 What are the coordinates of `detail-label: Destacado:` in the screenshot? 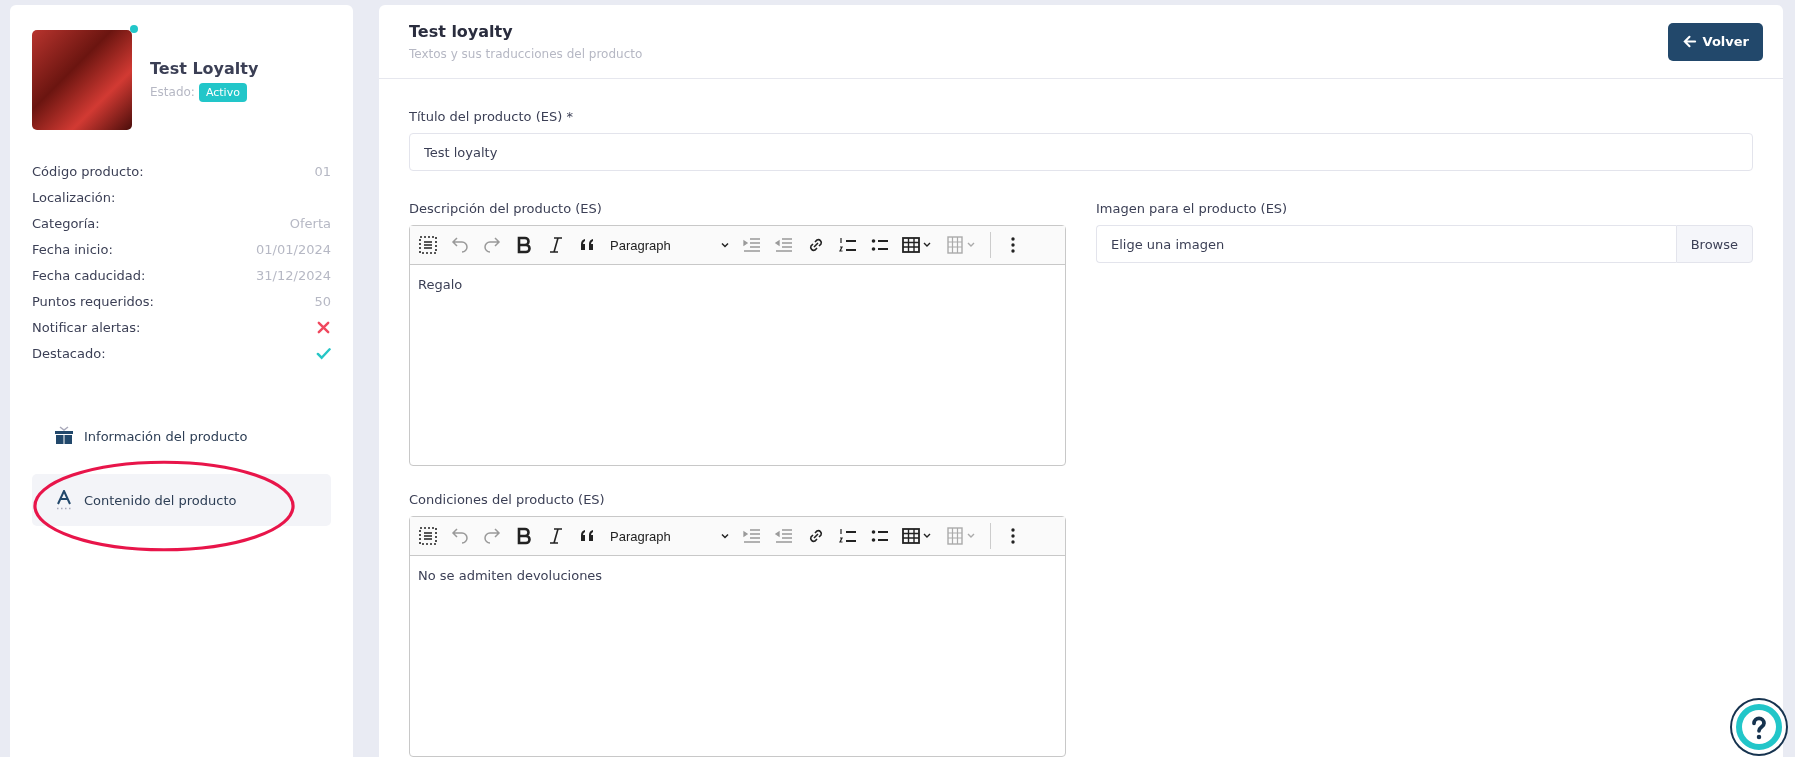 It's located at (69, 353).